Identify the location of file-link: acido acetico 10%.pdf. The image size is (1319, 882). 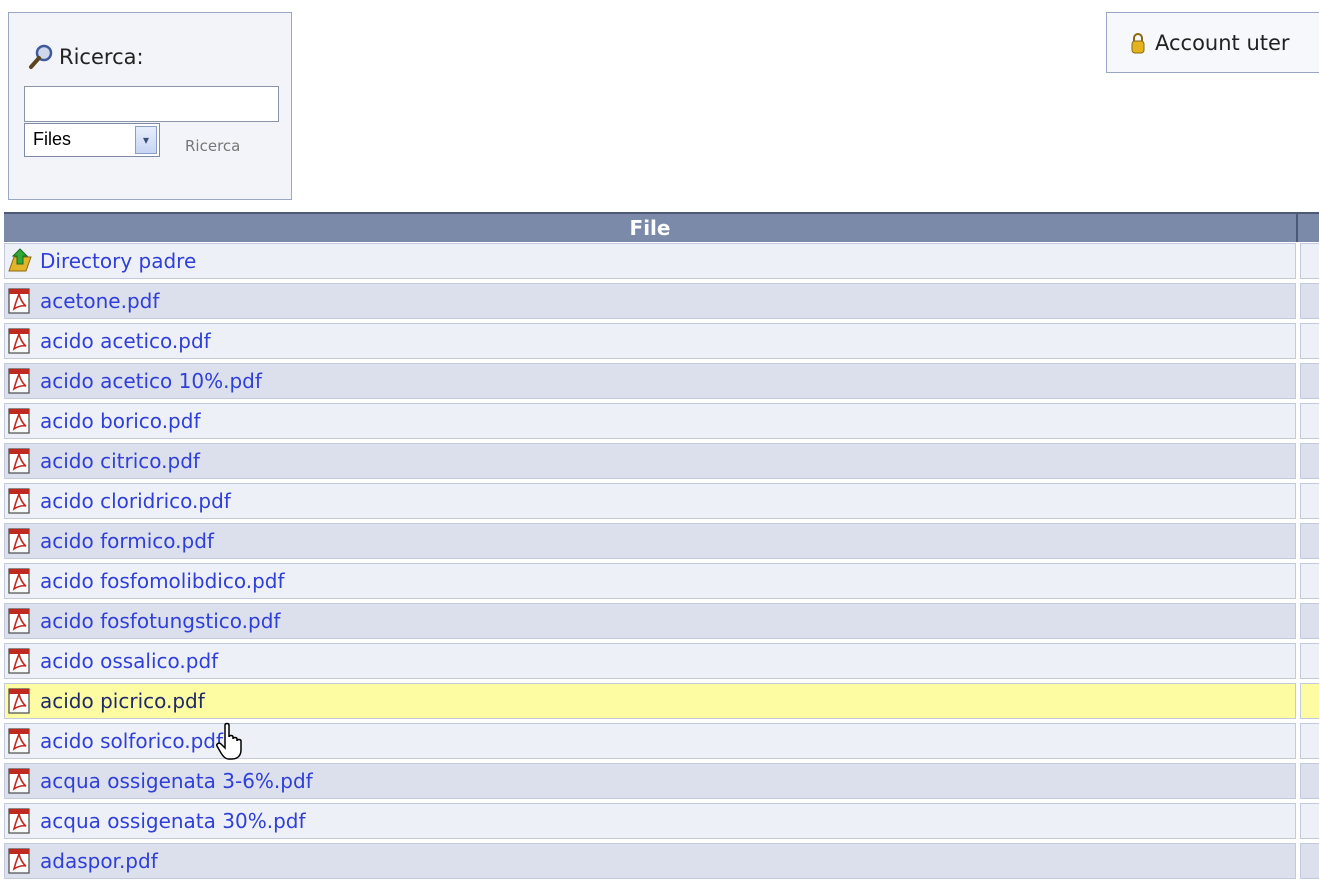
(151, 381).